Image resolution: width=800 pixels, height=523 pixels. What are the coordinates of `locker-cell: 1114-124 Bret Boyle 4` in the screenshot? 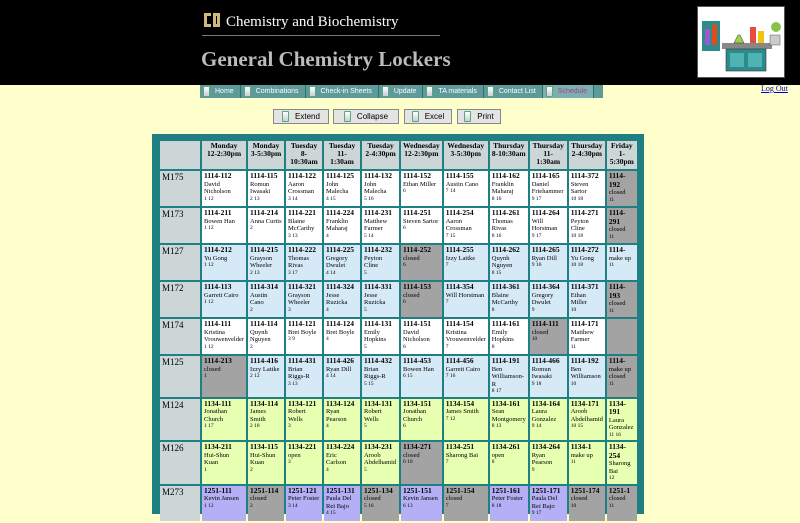 It's located at (342, 336).